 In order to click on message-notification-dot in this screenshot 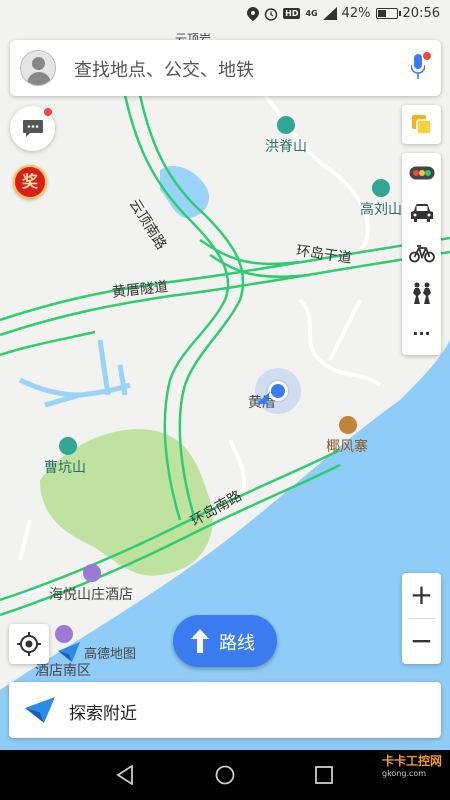, I will do `click(48, 112)`.